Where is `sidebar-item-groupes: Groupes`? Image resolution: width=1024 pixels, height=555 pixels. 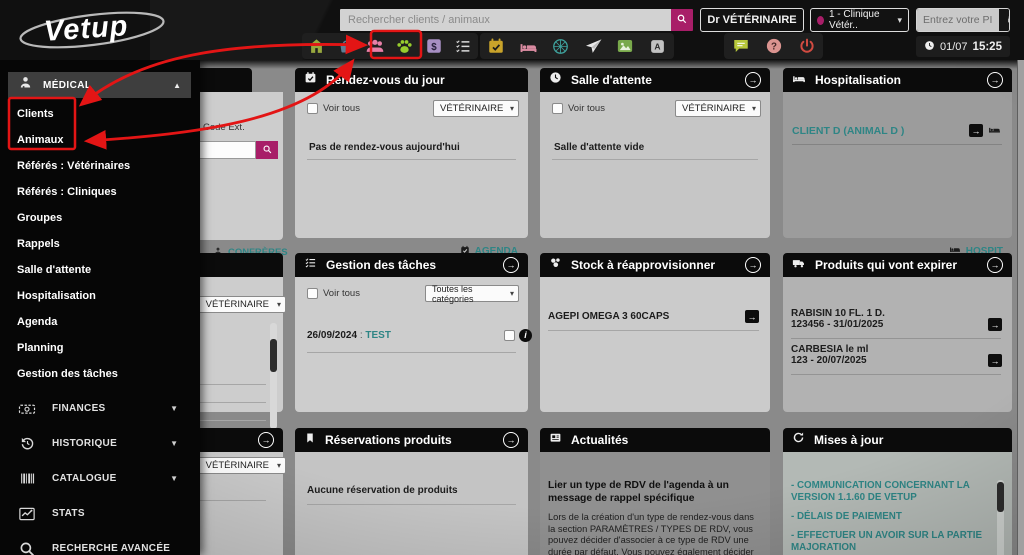 sidebar-item-groupes: Groupes is located at coordinates (100, 218).